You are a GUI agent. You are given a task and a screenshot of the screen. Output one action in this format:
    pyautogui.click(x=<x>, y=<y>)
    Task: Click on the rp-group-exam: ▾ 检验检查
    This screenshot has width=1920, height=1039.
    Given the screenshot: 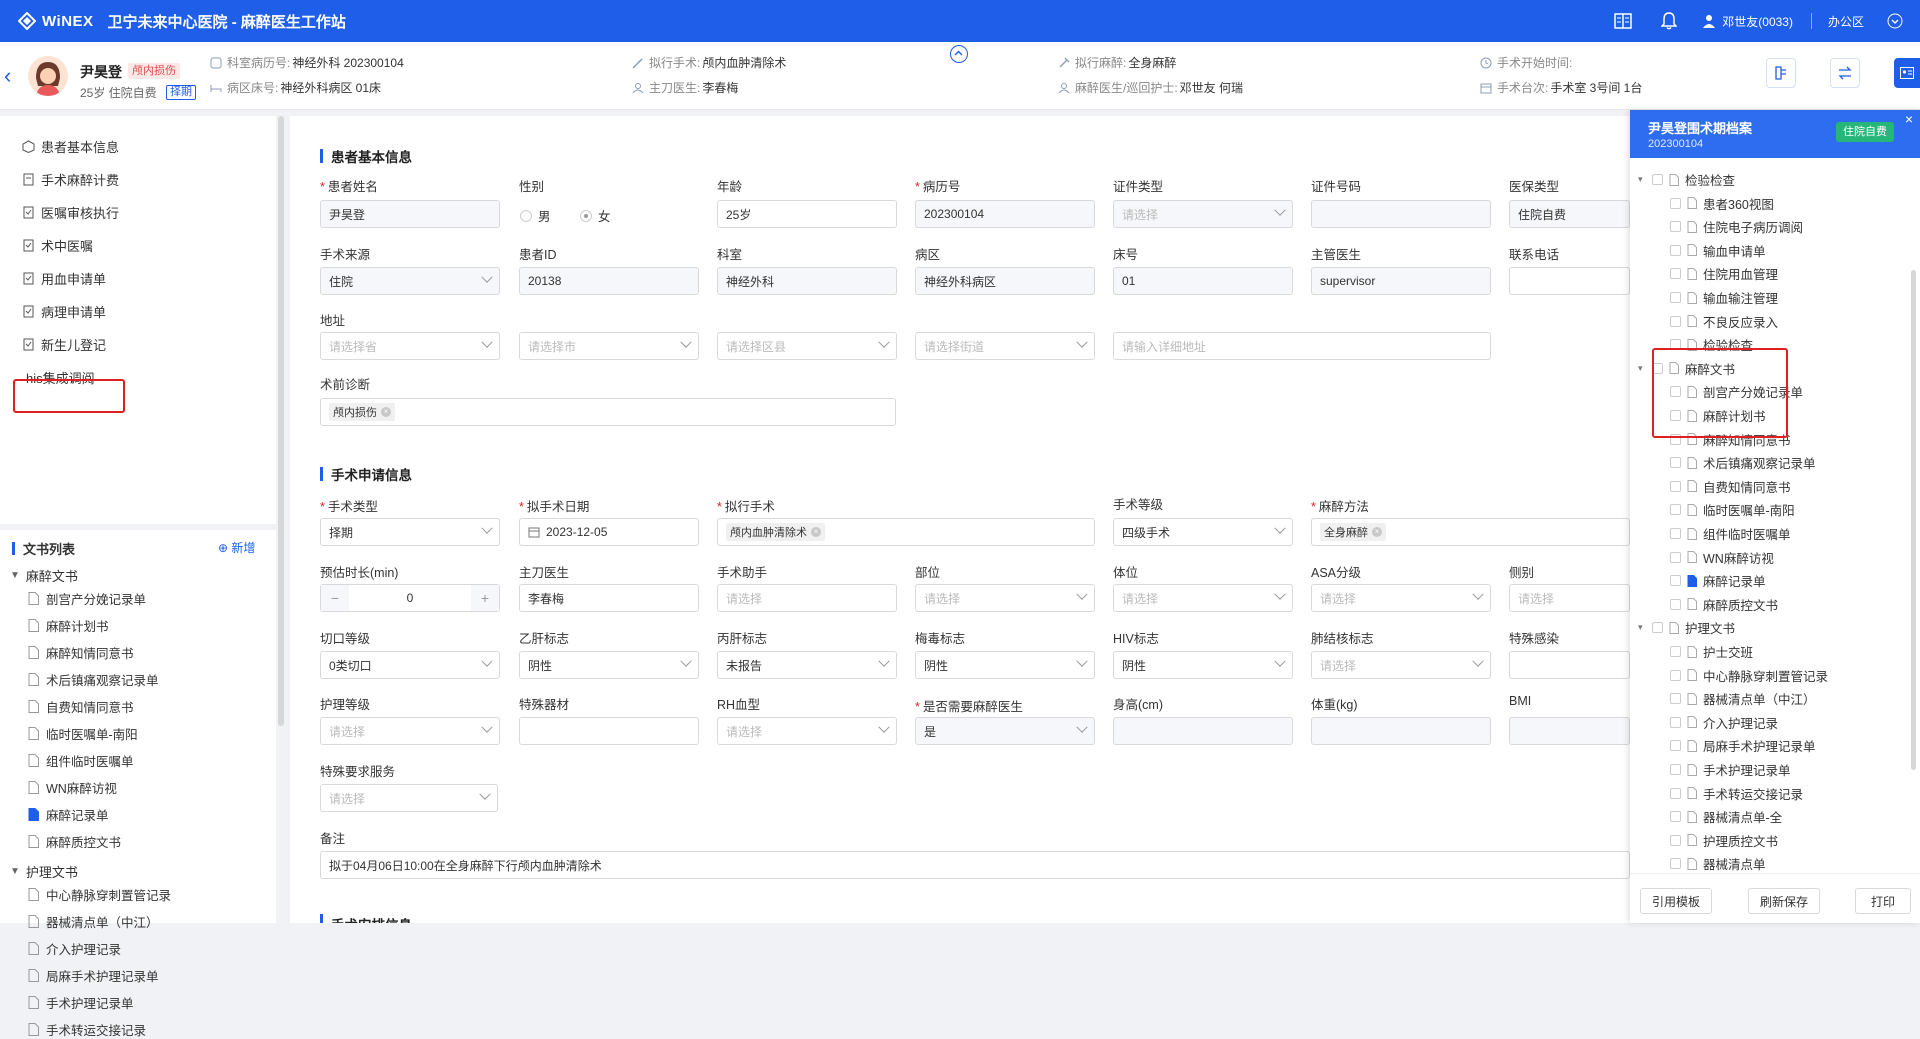 What is the action you would take?
    pyautogui.click(x=1686, y=179)
    